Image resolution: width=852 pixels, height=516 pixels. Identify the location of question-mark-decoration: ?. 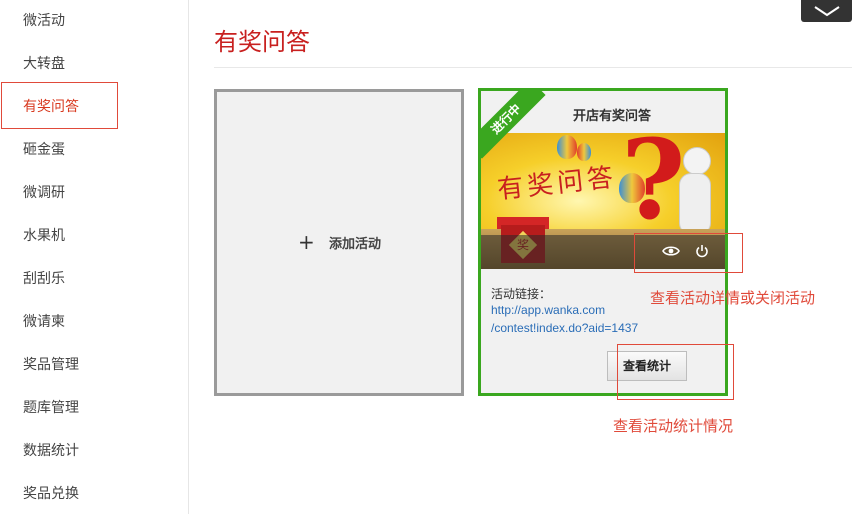
(653, 188).